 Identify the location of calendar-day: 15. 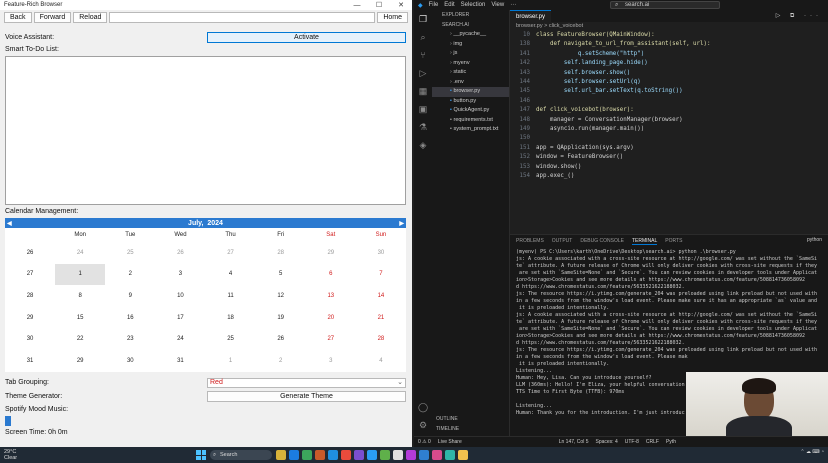
(80, 318).